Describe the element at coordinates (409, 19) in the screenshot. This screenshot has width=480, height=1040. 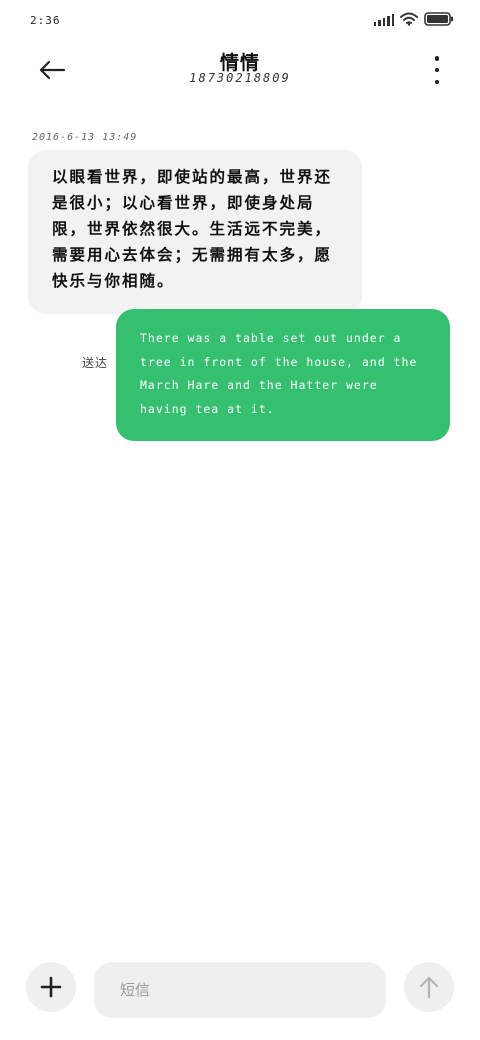
I see `wifi-icon` at that location.